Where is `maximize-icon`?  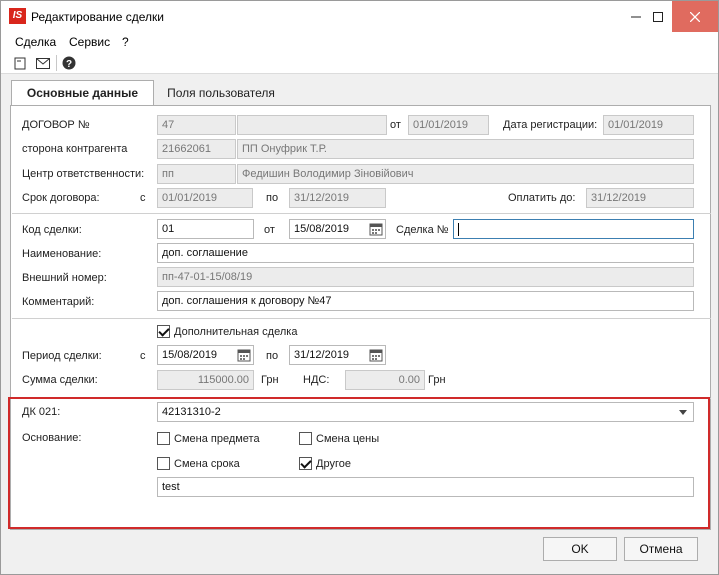
maximize-icon is located at coordinates (658, 16).